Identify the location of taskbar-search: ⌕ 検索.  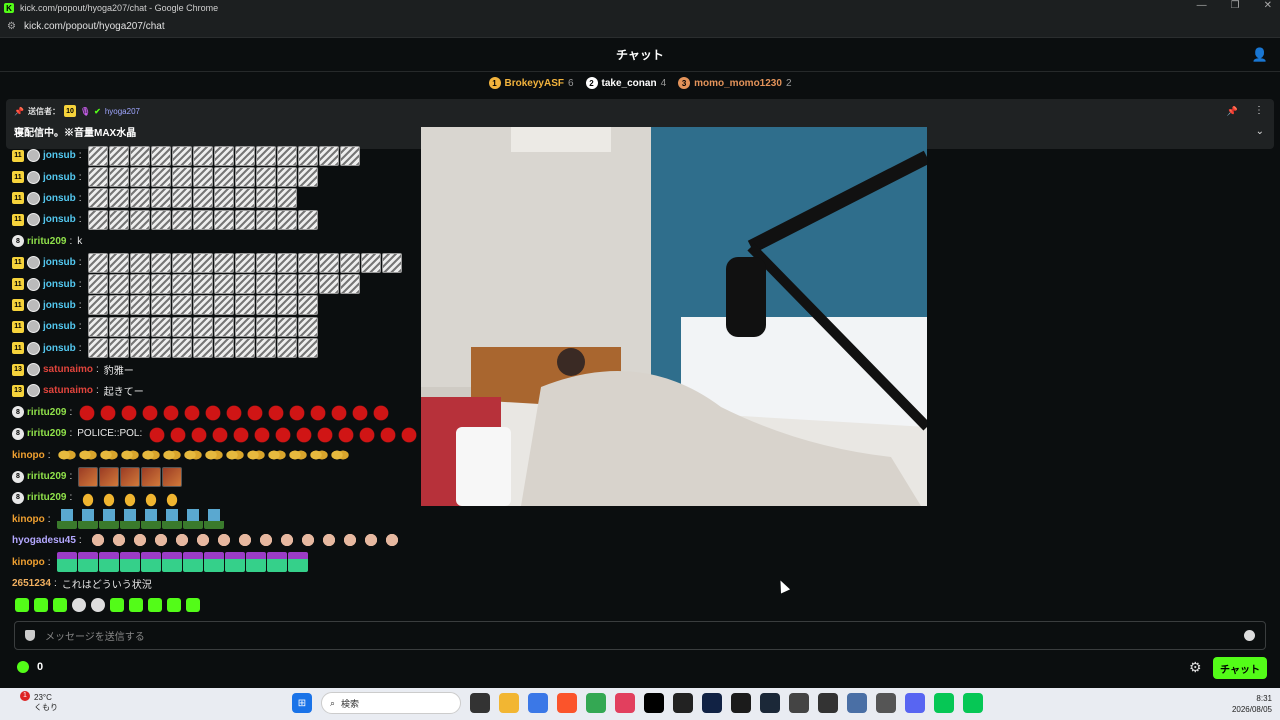
(391, 703).